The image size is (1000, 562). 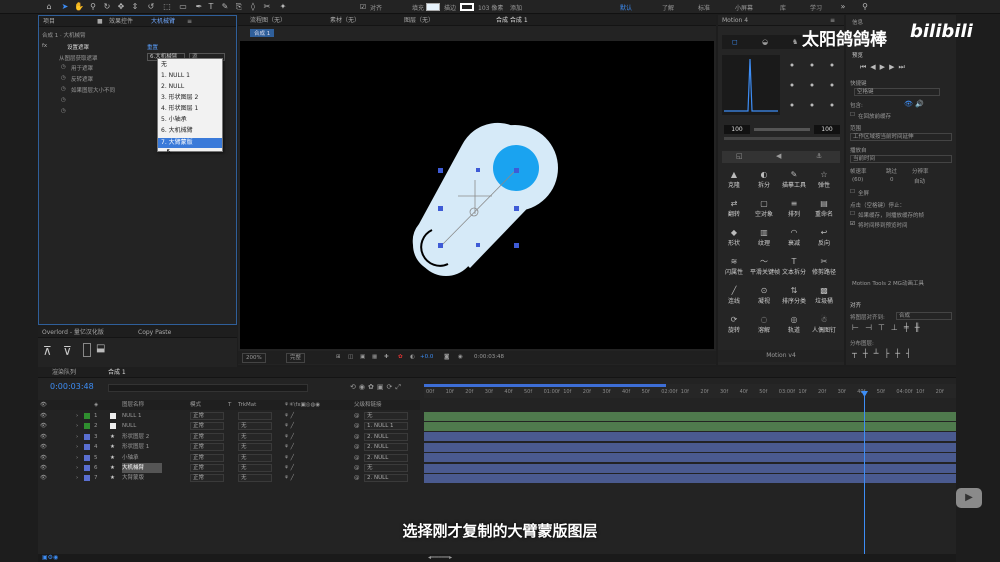 I want to click on motion-button-21: ⟳ 旋转, so click(x=734, y=327).